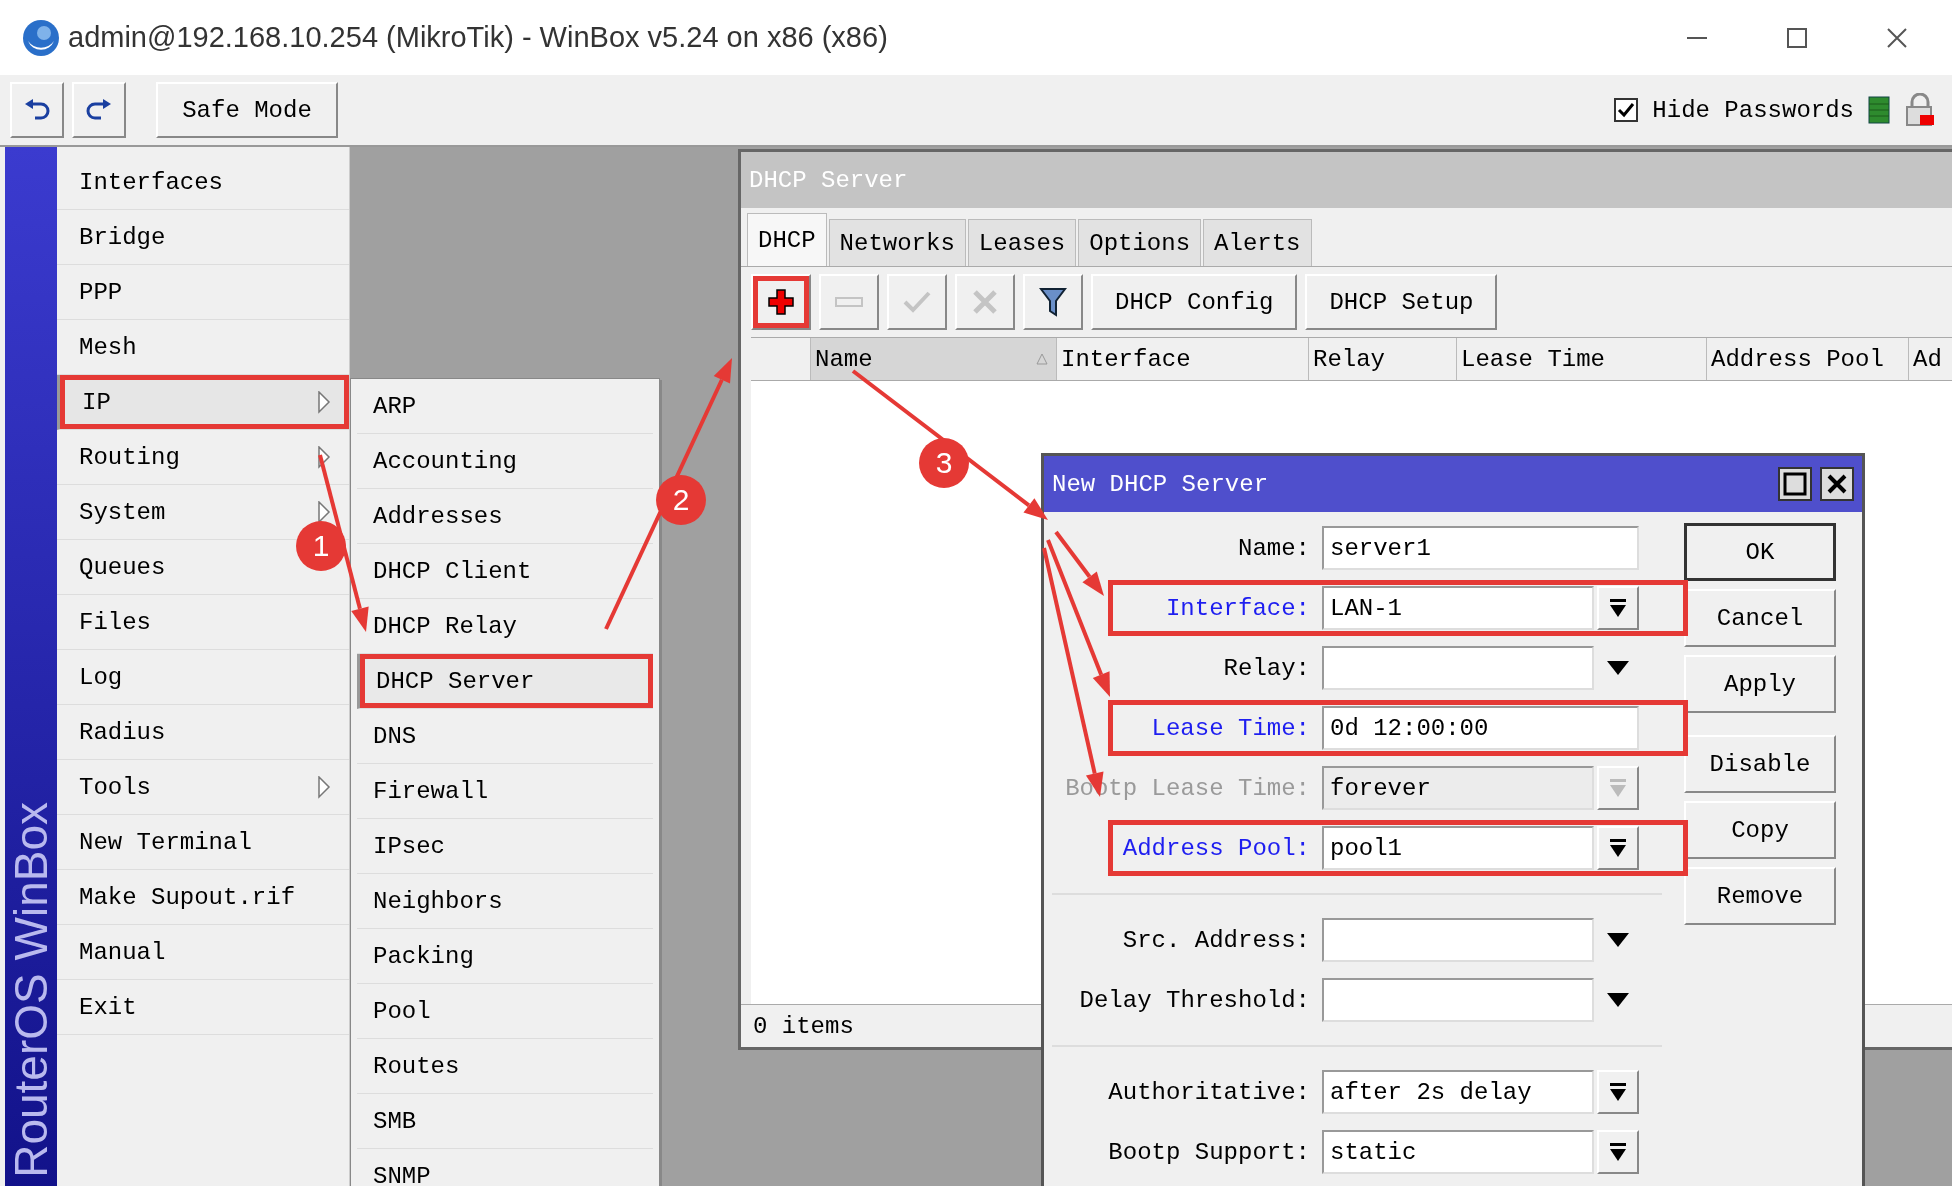 This screenshot has width=1952, height=1186. I want to click on menu-item: Files, so click(203, 622).